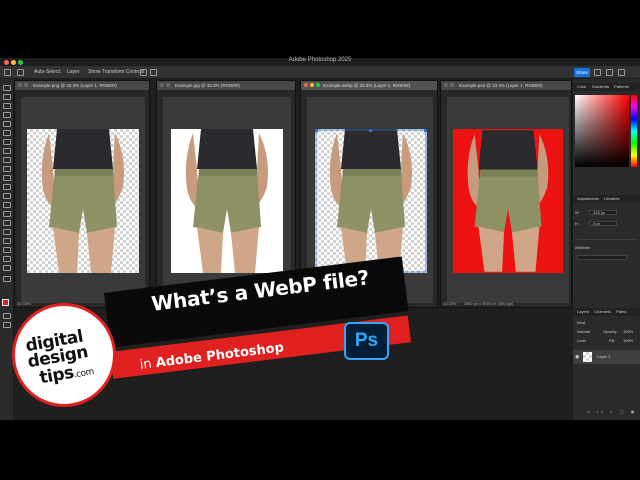  What do you see at coordinates (597, 223) in the screenshot?
I see `prop-h-value: 0 px` at bounding box center [597, 223].